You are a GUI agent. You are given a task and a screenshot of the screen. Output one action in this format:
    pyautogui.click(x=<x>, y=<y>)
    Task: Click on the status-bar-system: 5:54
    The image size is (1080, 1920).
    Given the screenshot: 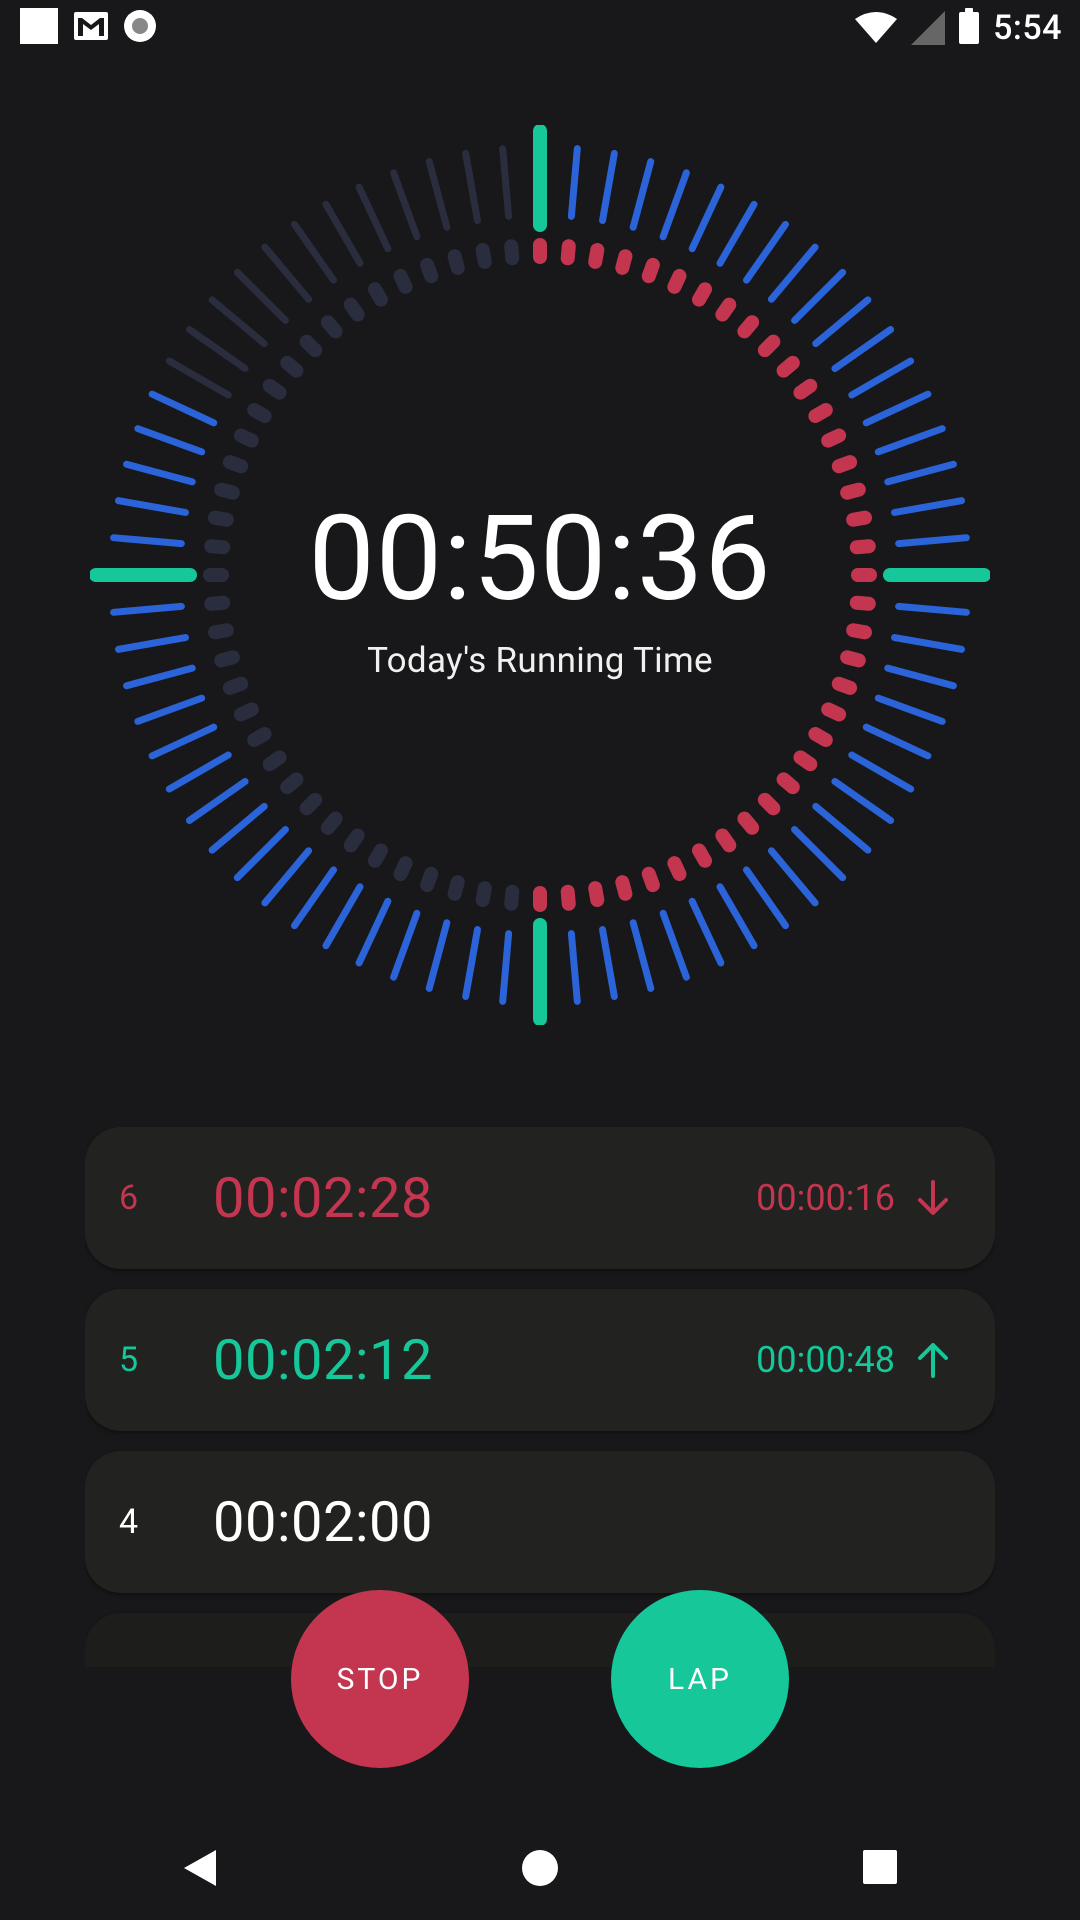 What is the action you would take?
    pyautogui.click(x=958, y=28)
    